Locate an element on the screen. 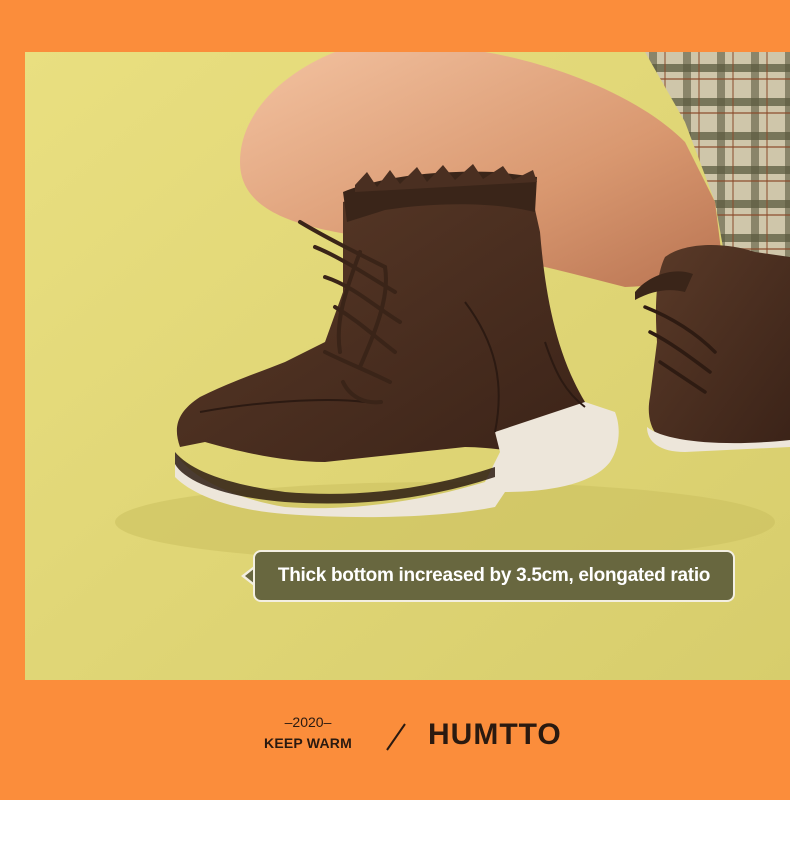 The width and height of the screenshot is (790, 867). brand-name: HUMTTO is located at coordinates (495, 734).